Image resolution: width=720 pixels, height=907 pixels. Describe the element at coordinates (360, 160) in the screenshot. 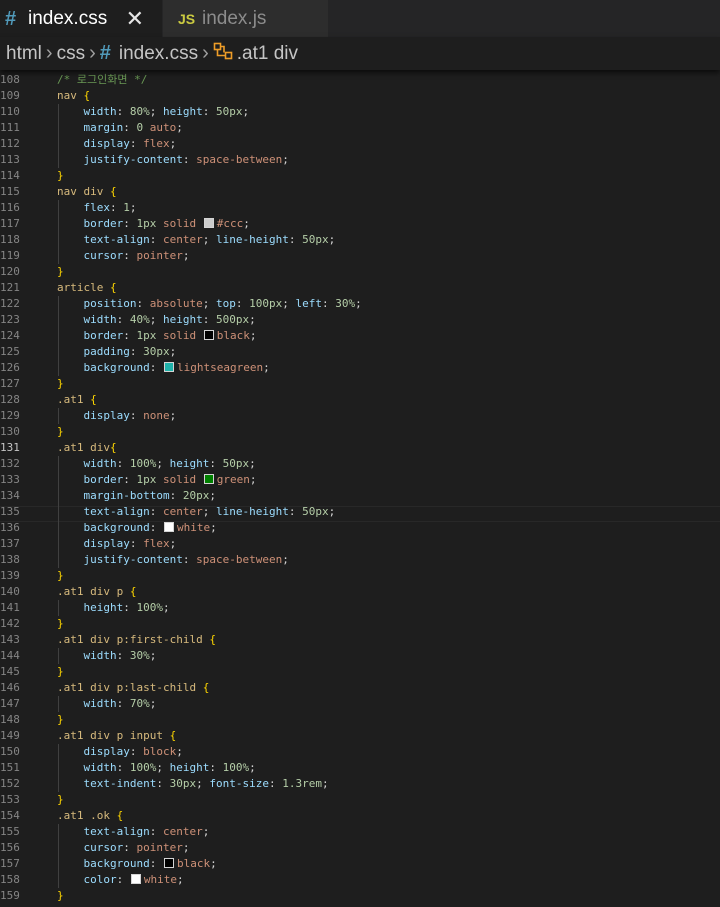

I see `code-line: 113 justify-content: space-between;` at that location.